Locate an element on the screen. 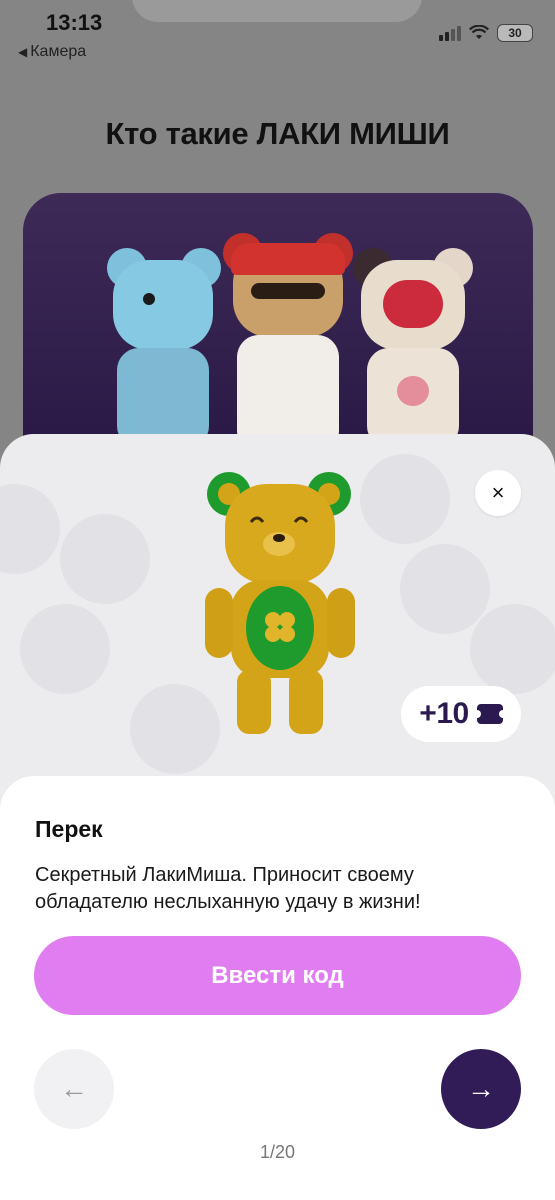 The height and width of the screenshot is (1200, 555). heart-bear-figure is located at coordinates (413, 348).